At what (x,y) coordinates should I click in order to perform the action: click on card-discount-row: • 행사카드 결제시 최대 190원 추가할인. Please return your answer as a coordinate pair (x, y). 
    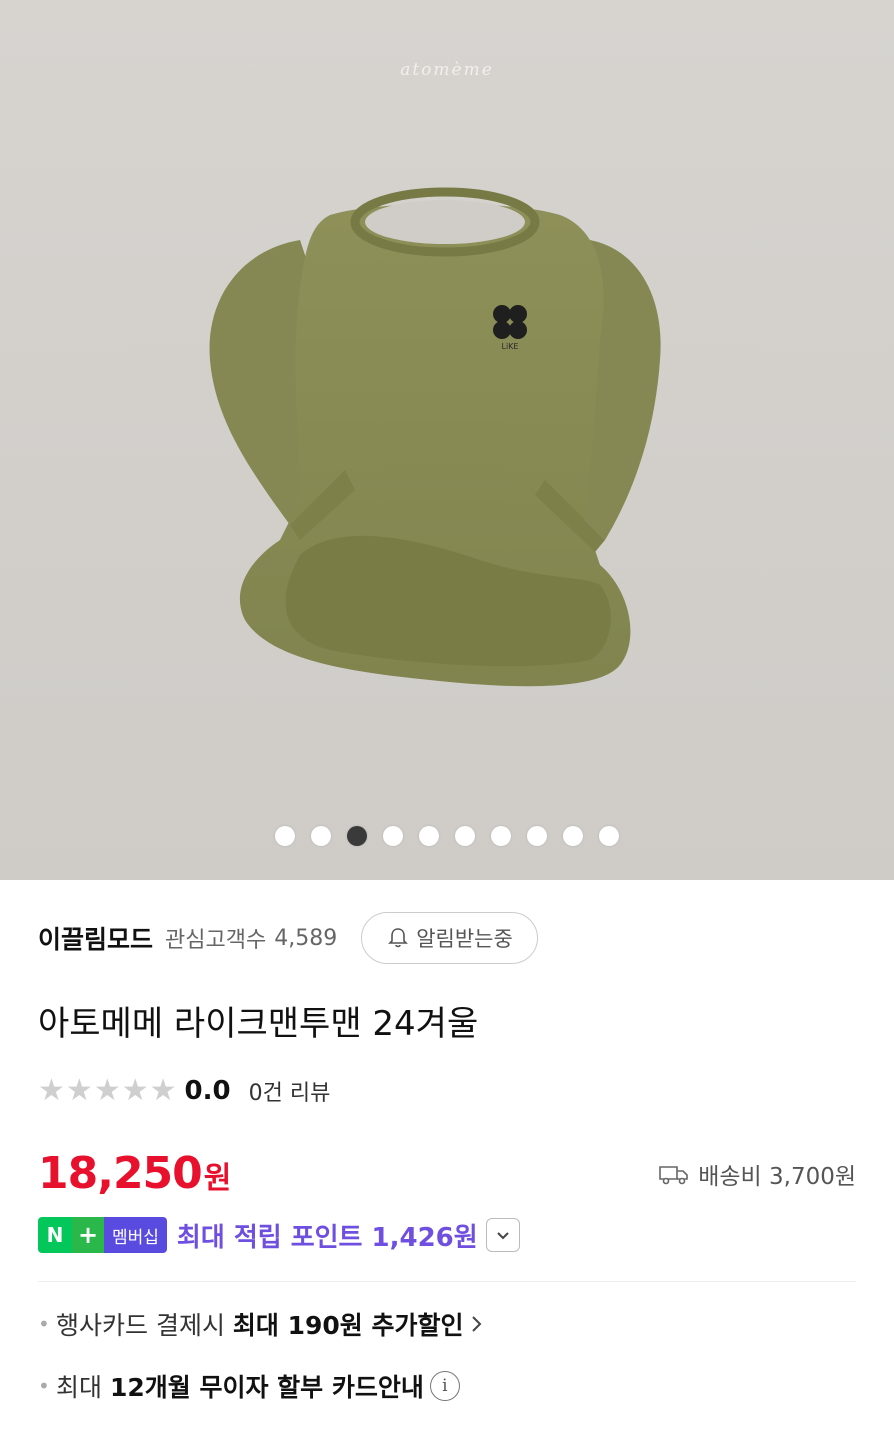
    Looking at the image, I should click on (447, 1324).